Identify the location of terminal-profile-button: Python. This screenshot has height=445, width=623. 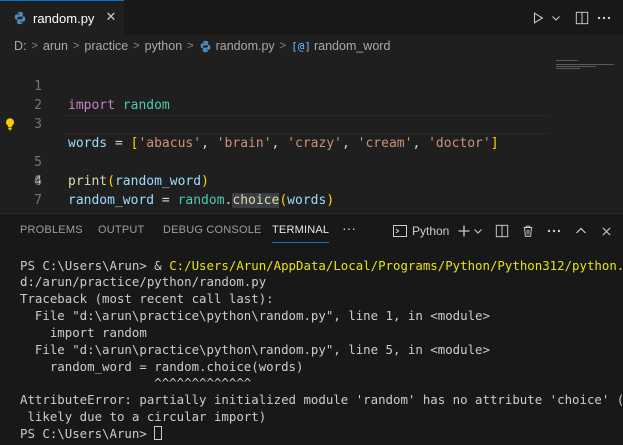
(420, 231).